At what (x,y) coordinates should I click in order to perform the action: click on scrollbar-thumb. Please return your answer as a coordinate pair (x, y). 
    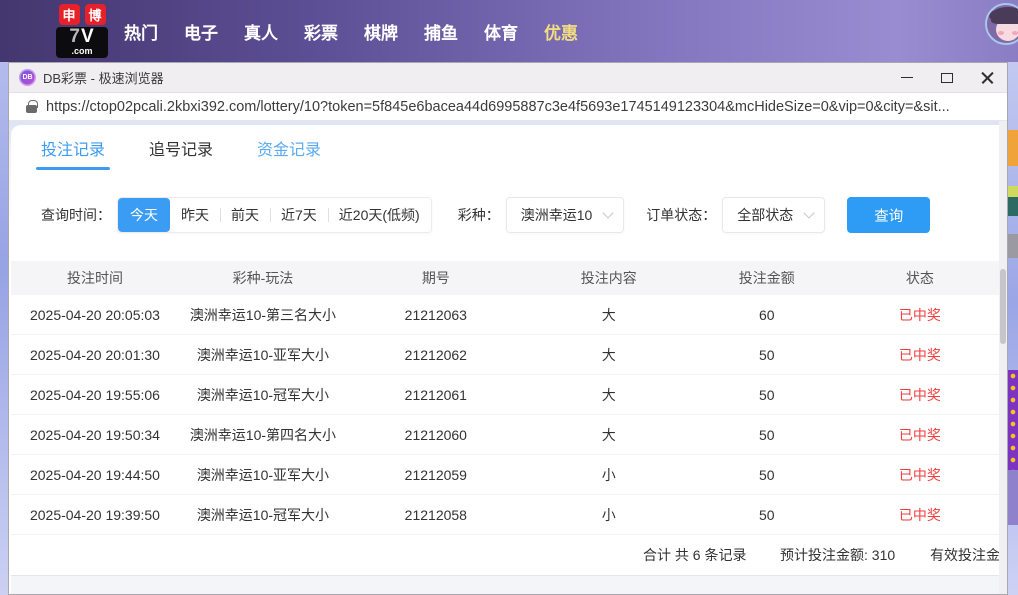
    Looking at the image, I should click on (1003, 306).